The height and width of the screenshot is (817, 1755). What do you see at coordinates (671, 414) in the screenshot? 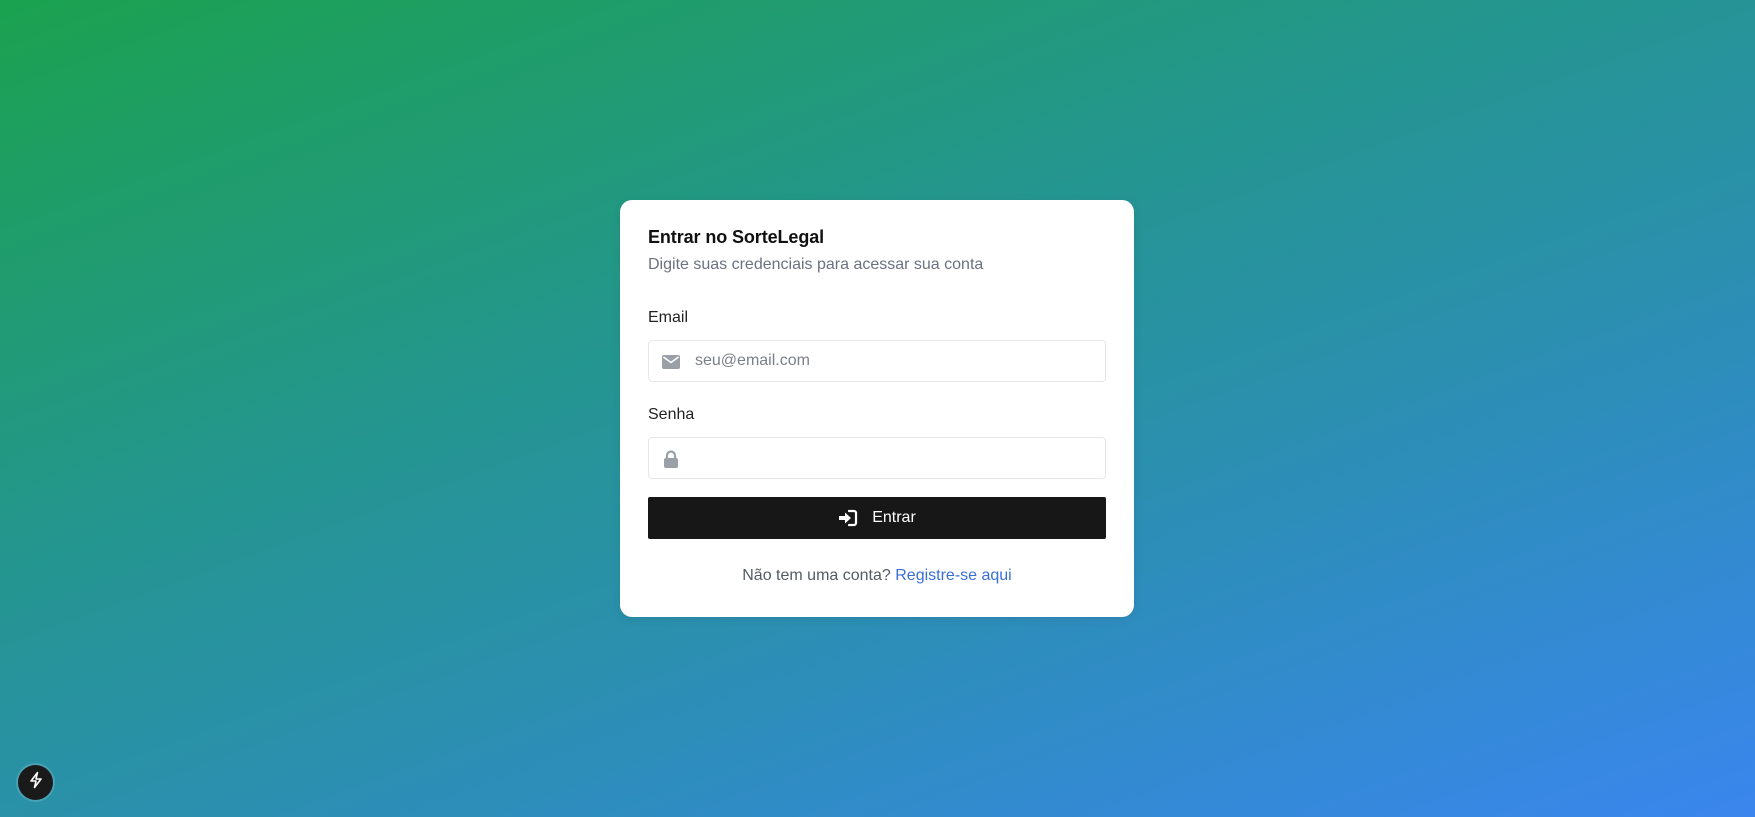
I see `password-label: Senha` at bounding box center [671, 414].